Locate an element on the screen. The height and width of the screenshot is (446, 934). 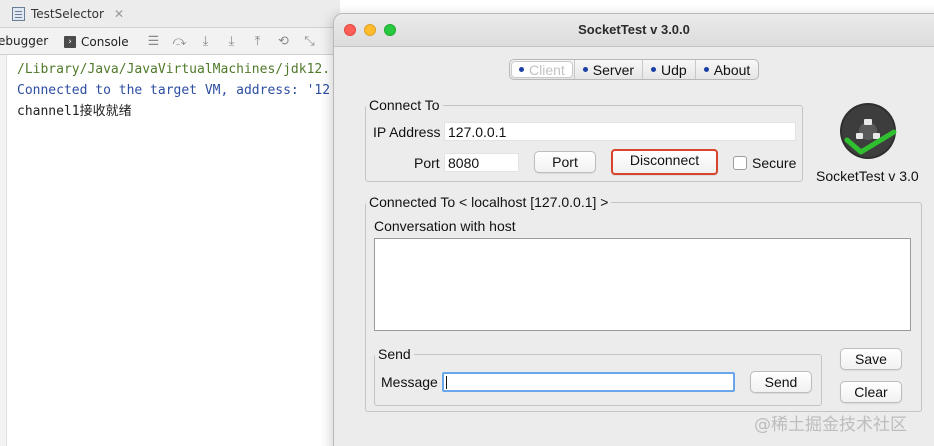
step-over-icon: ⤼ is located at coordinates (179, 40).